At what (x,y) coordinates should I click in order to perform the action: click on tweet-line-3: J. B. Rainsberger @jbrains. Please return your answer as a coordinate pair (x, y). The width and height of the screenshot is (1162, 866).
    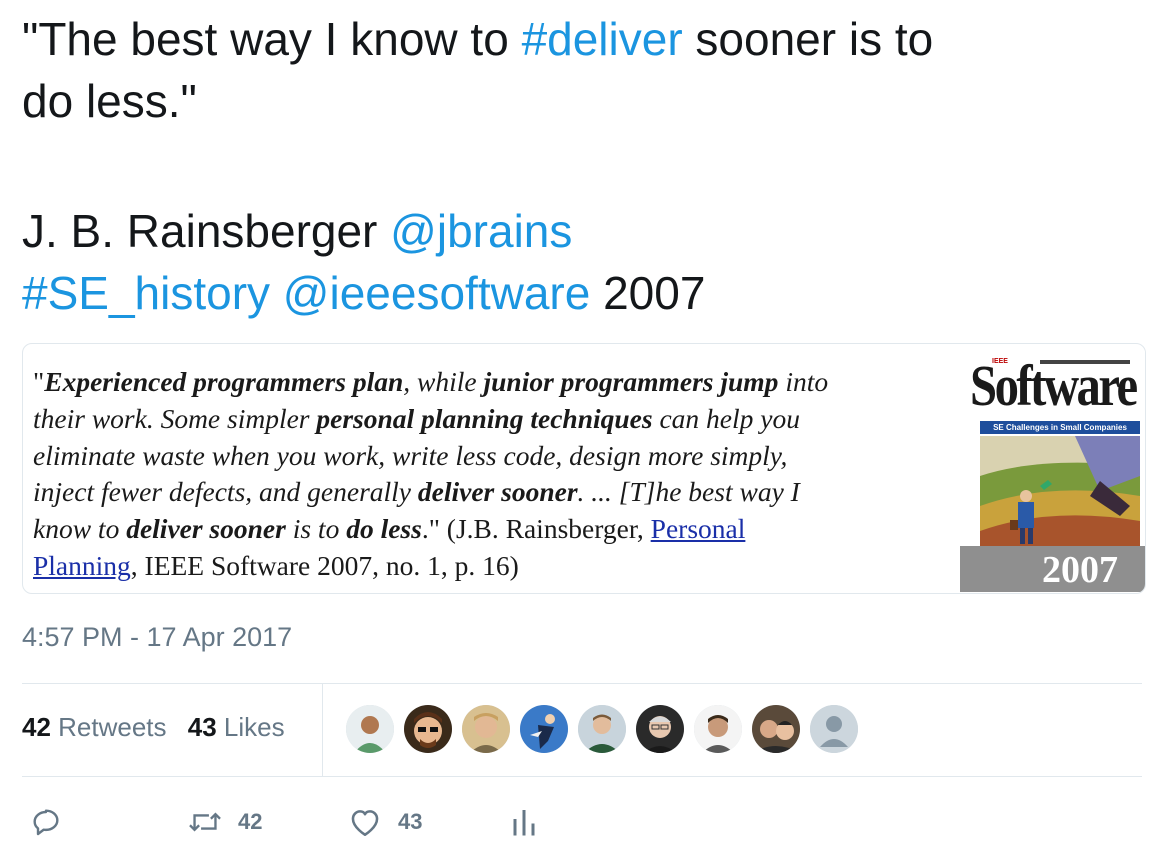
    Looking at the image, I should click on (582, 231).